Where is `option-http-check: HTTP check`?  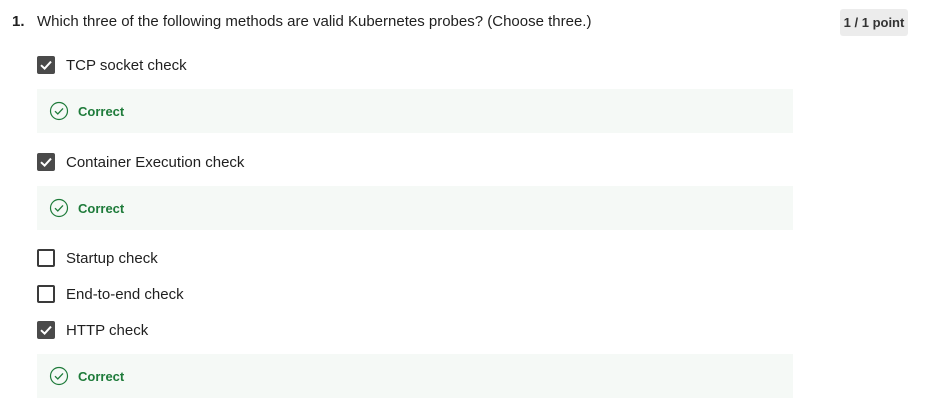
option-http-check: HTTP check is located at coordinates (92, 330).